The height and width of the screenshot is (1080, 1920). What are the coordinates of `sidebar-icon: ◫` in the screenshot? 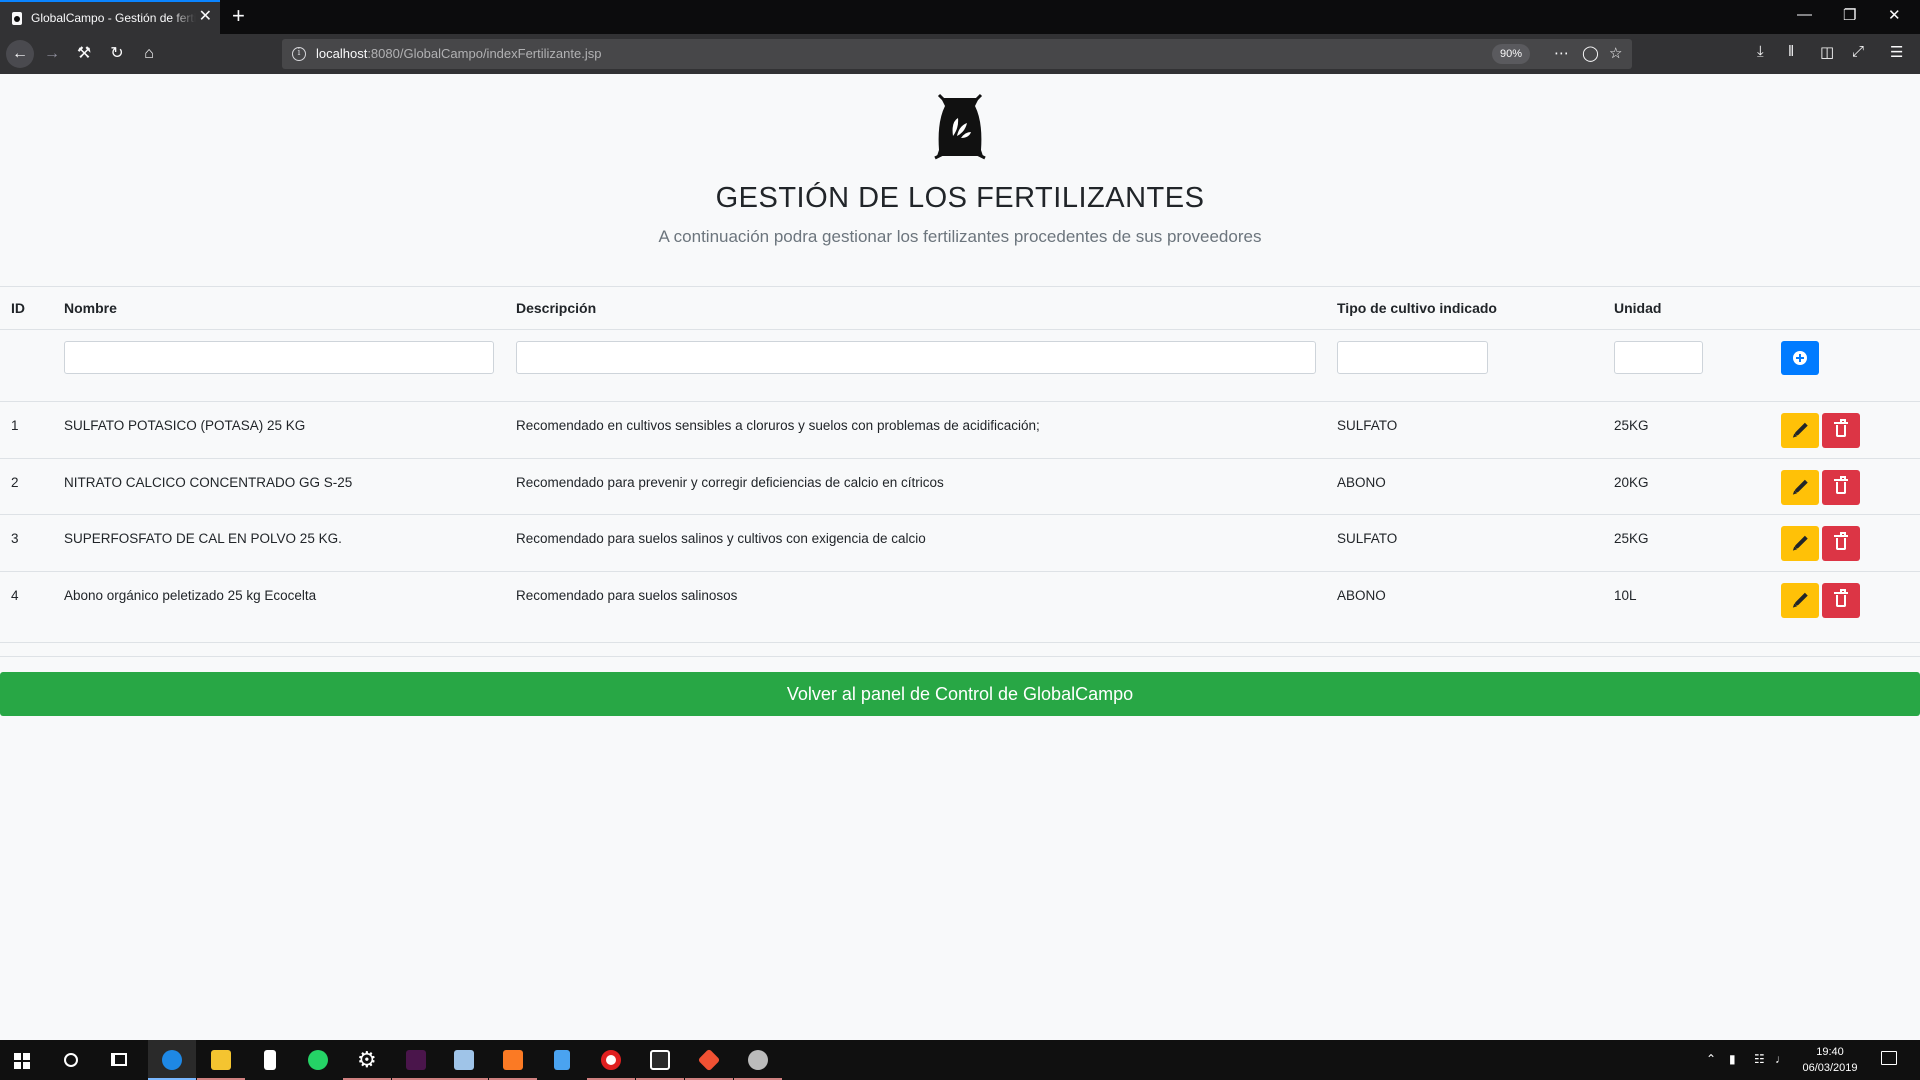 It's located at (1827, 52).